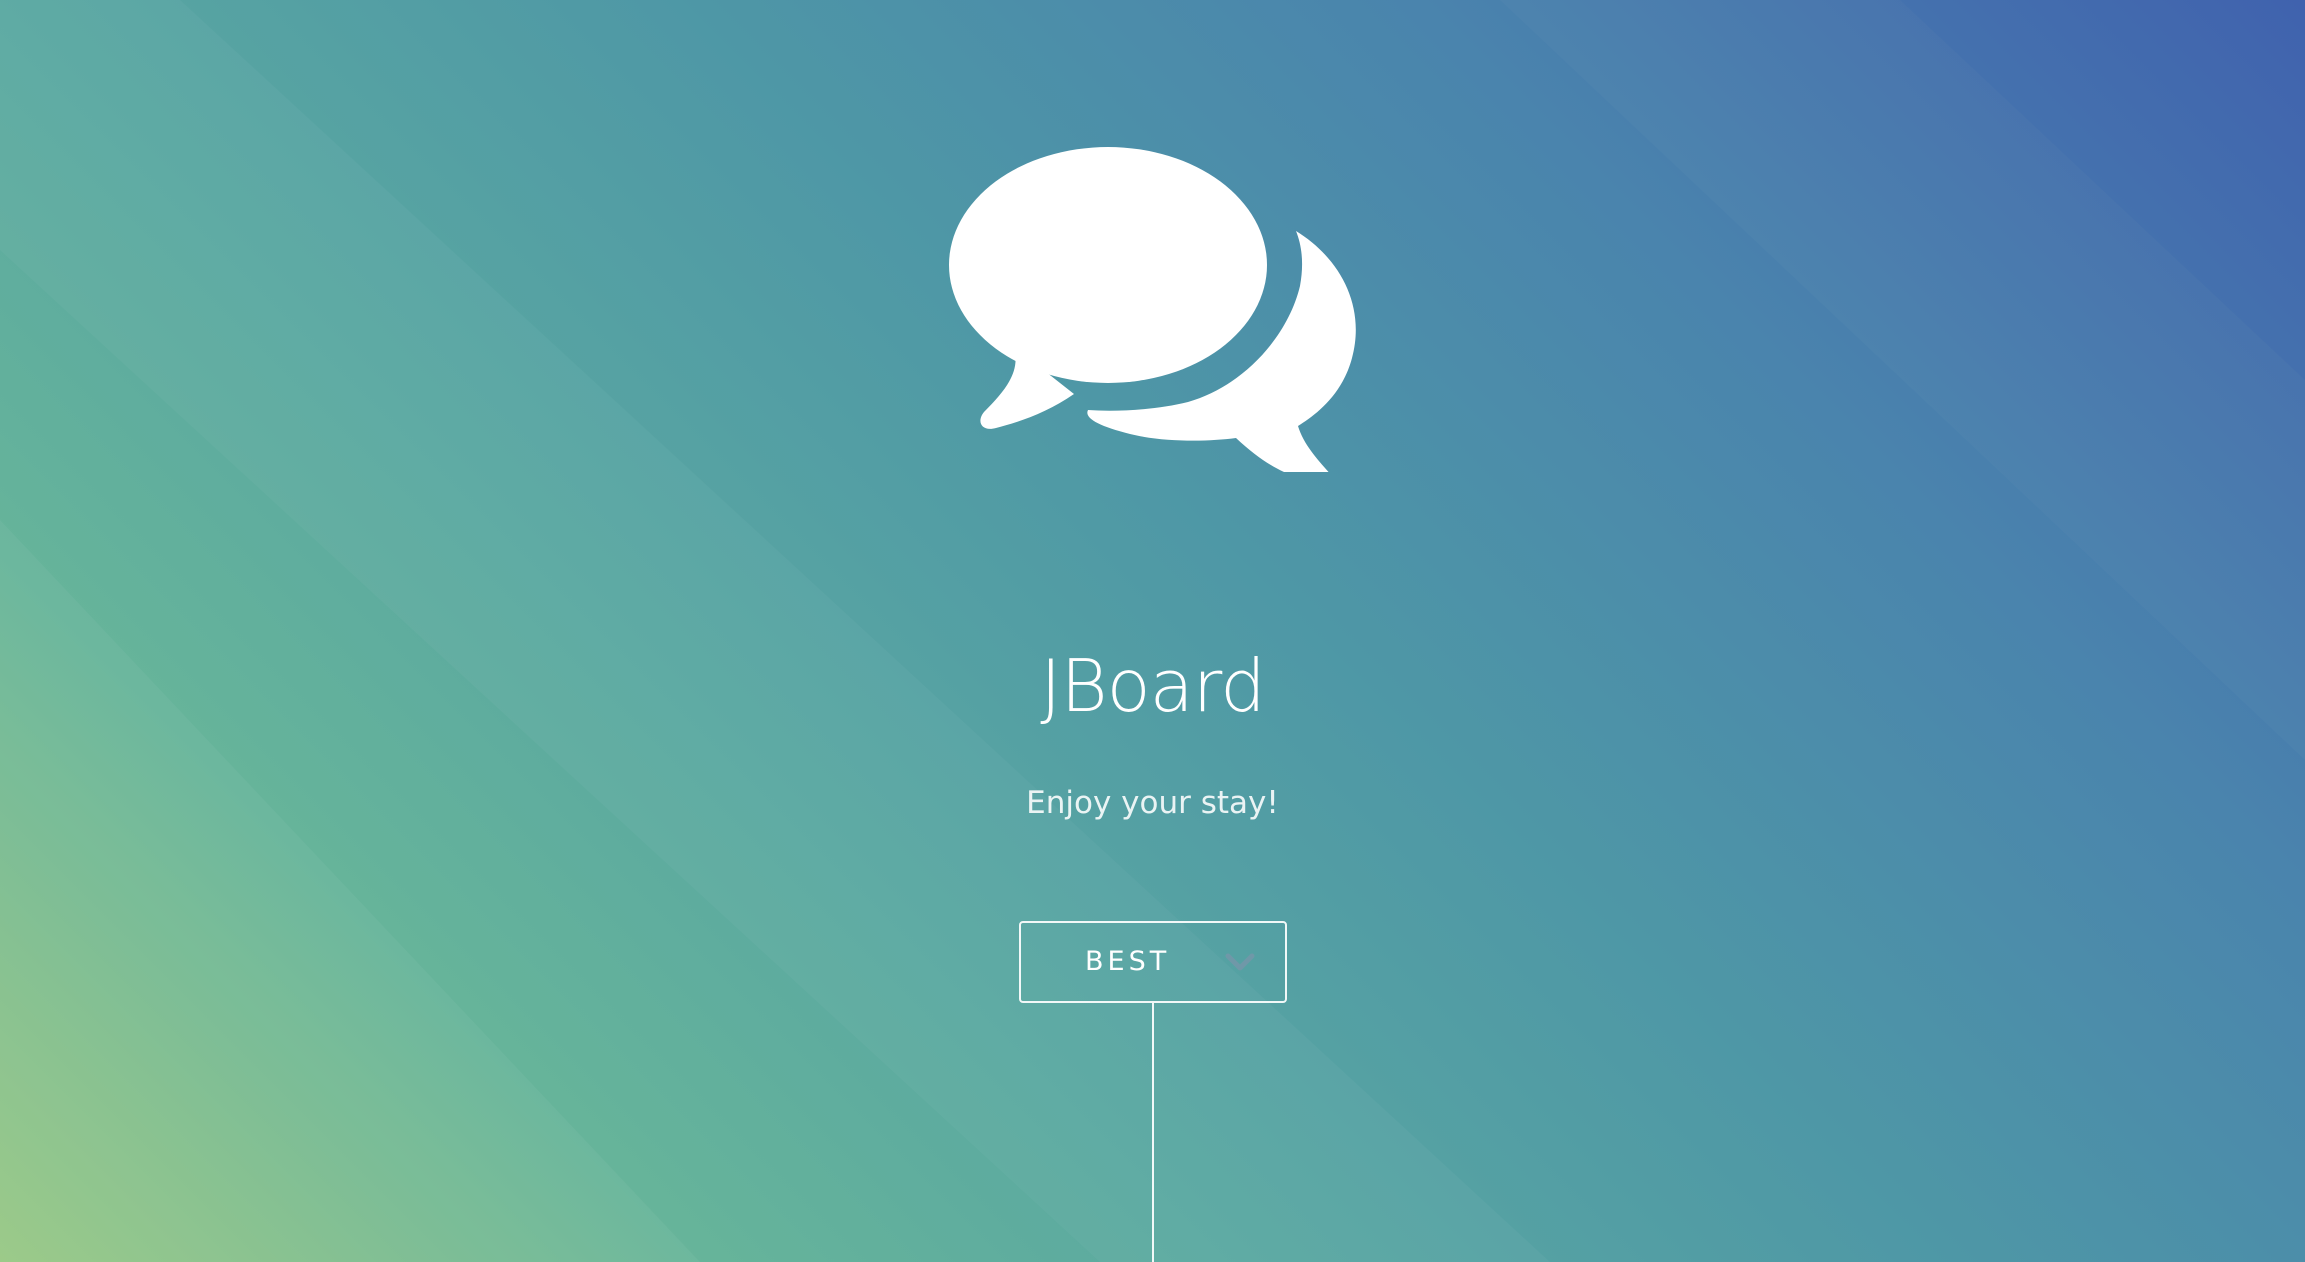  I want to click on sort-dropdown: BEST, so click(1153, 962).